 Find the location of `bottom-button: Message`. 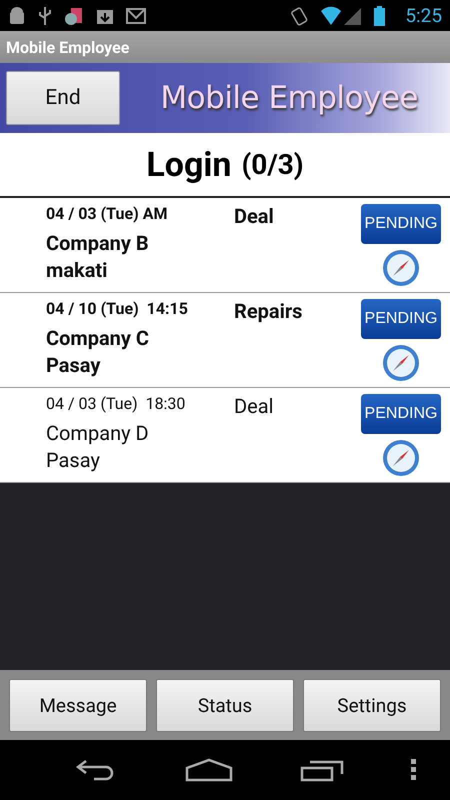

bottom-button: Message is located at coordinates (78, 705).